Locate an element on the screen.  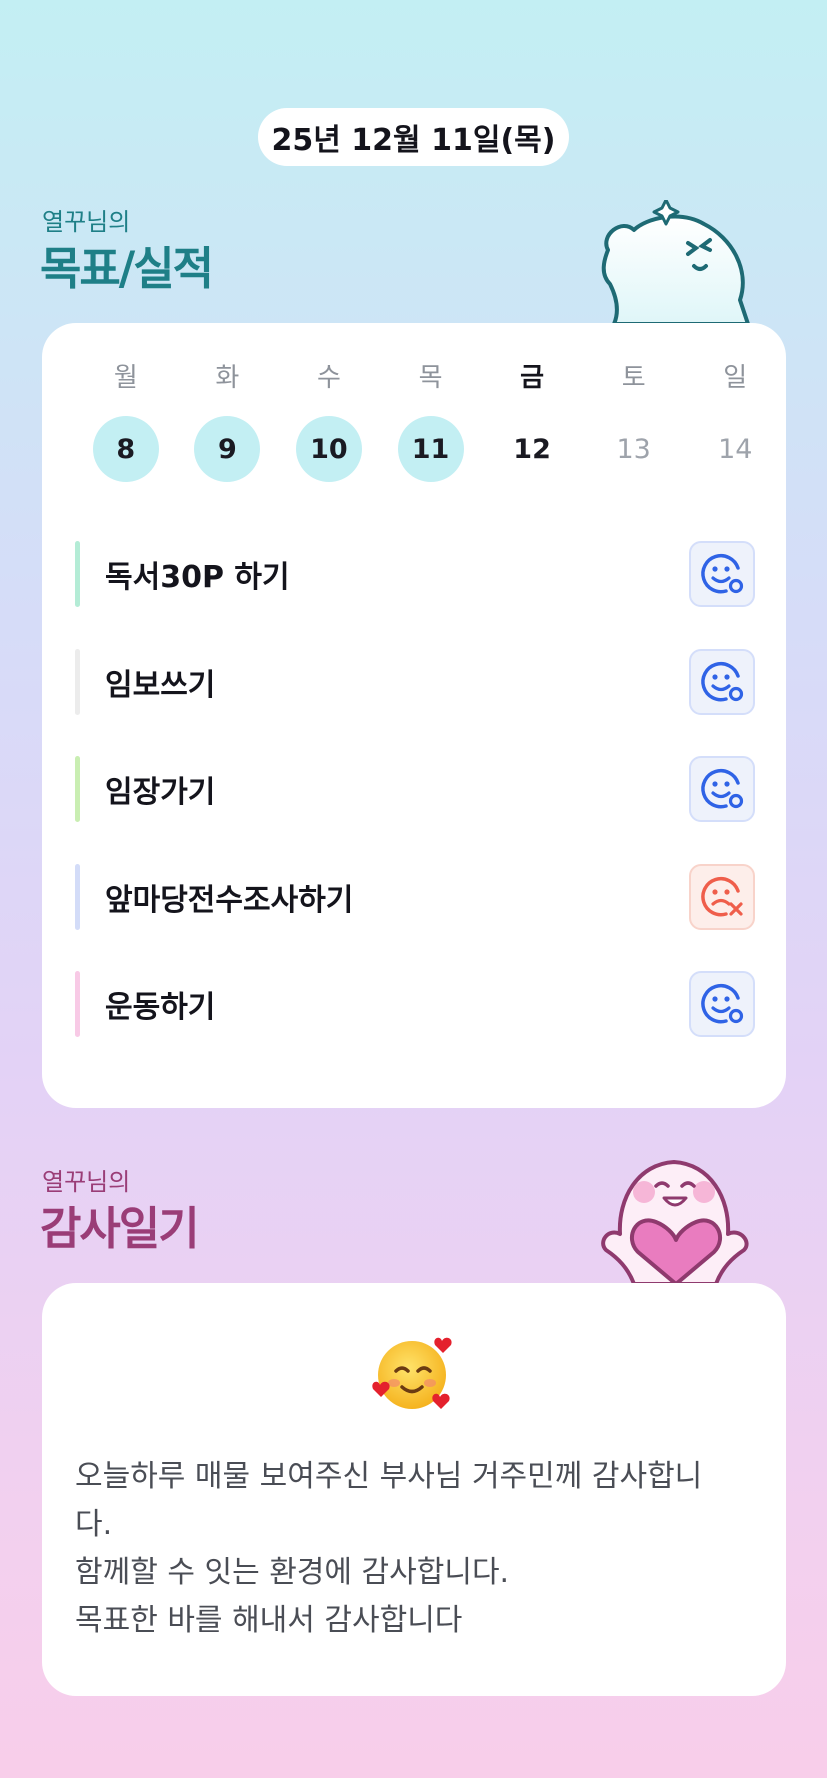
goal-text: 운동하기 is located at coordinates (160, 1007).